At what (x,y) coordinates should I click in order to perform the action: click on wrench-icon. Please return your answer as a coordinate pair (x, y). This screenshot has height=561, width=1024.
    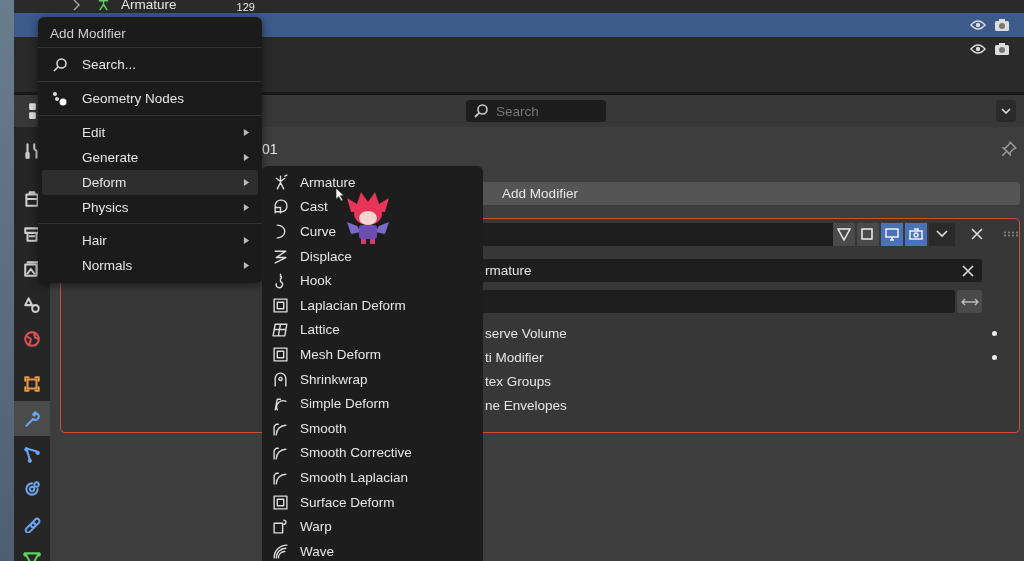
    Looking at the image, I should click on (32, 418).